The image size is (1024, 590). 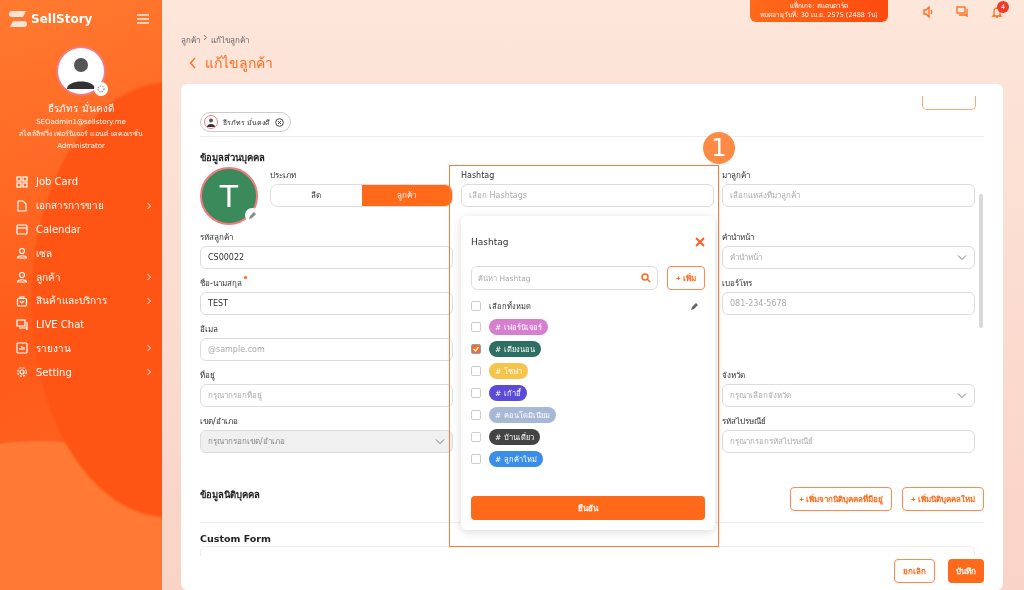 I want to click on grid-icon, so click(x=22, y=181).